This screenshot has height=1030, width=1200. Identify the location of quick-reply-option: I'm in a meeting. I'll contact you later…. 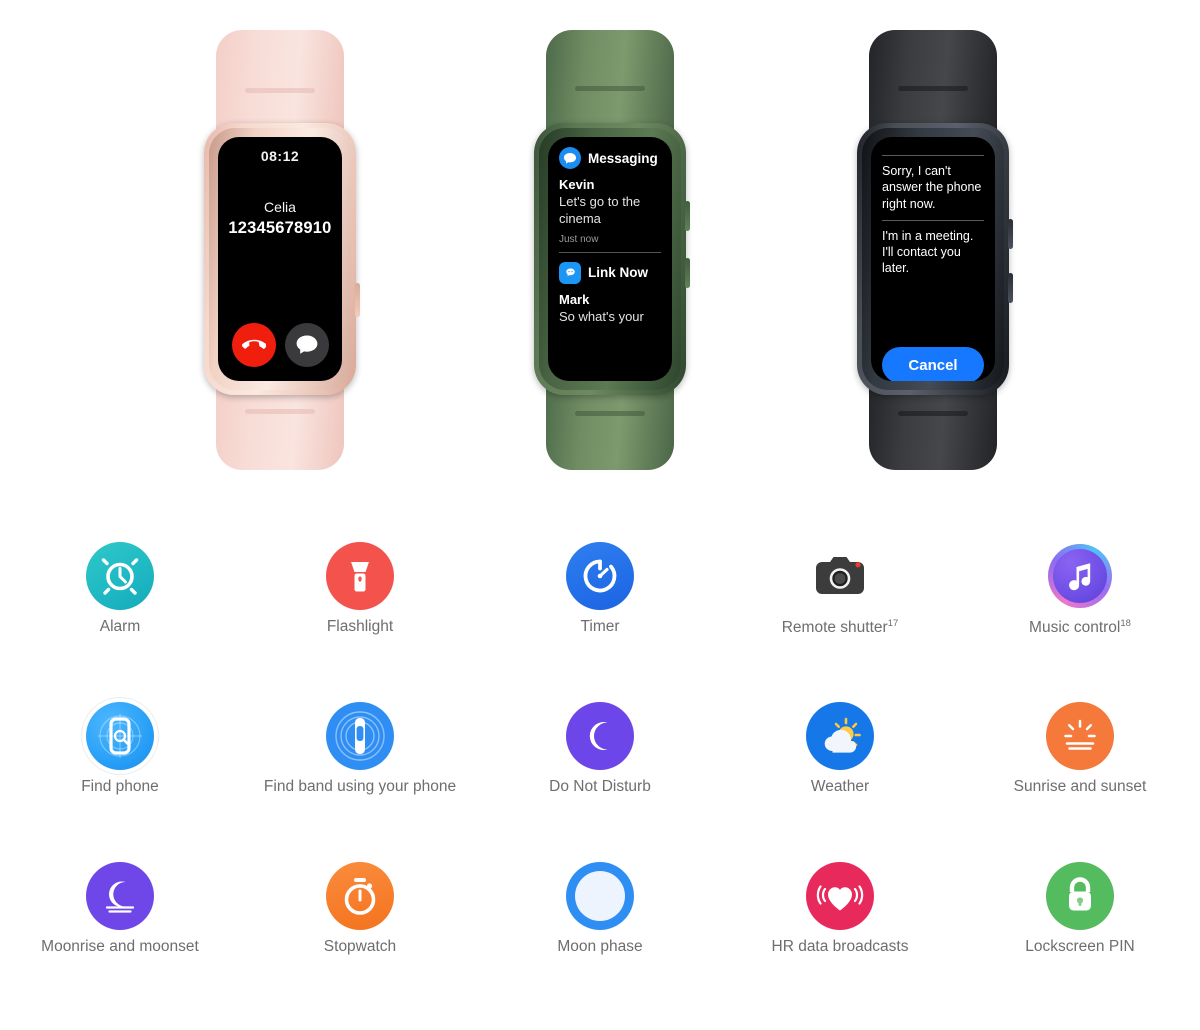
(933, 253).